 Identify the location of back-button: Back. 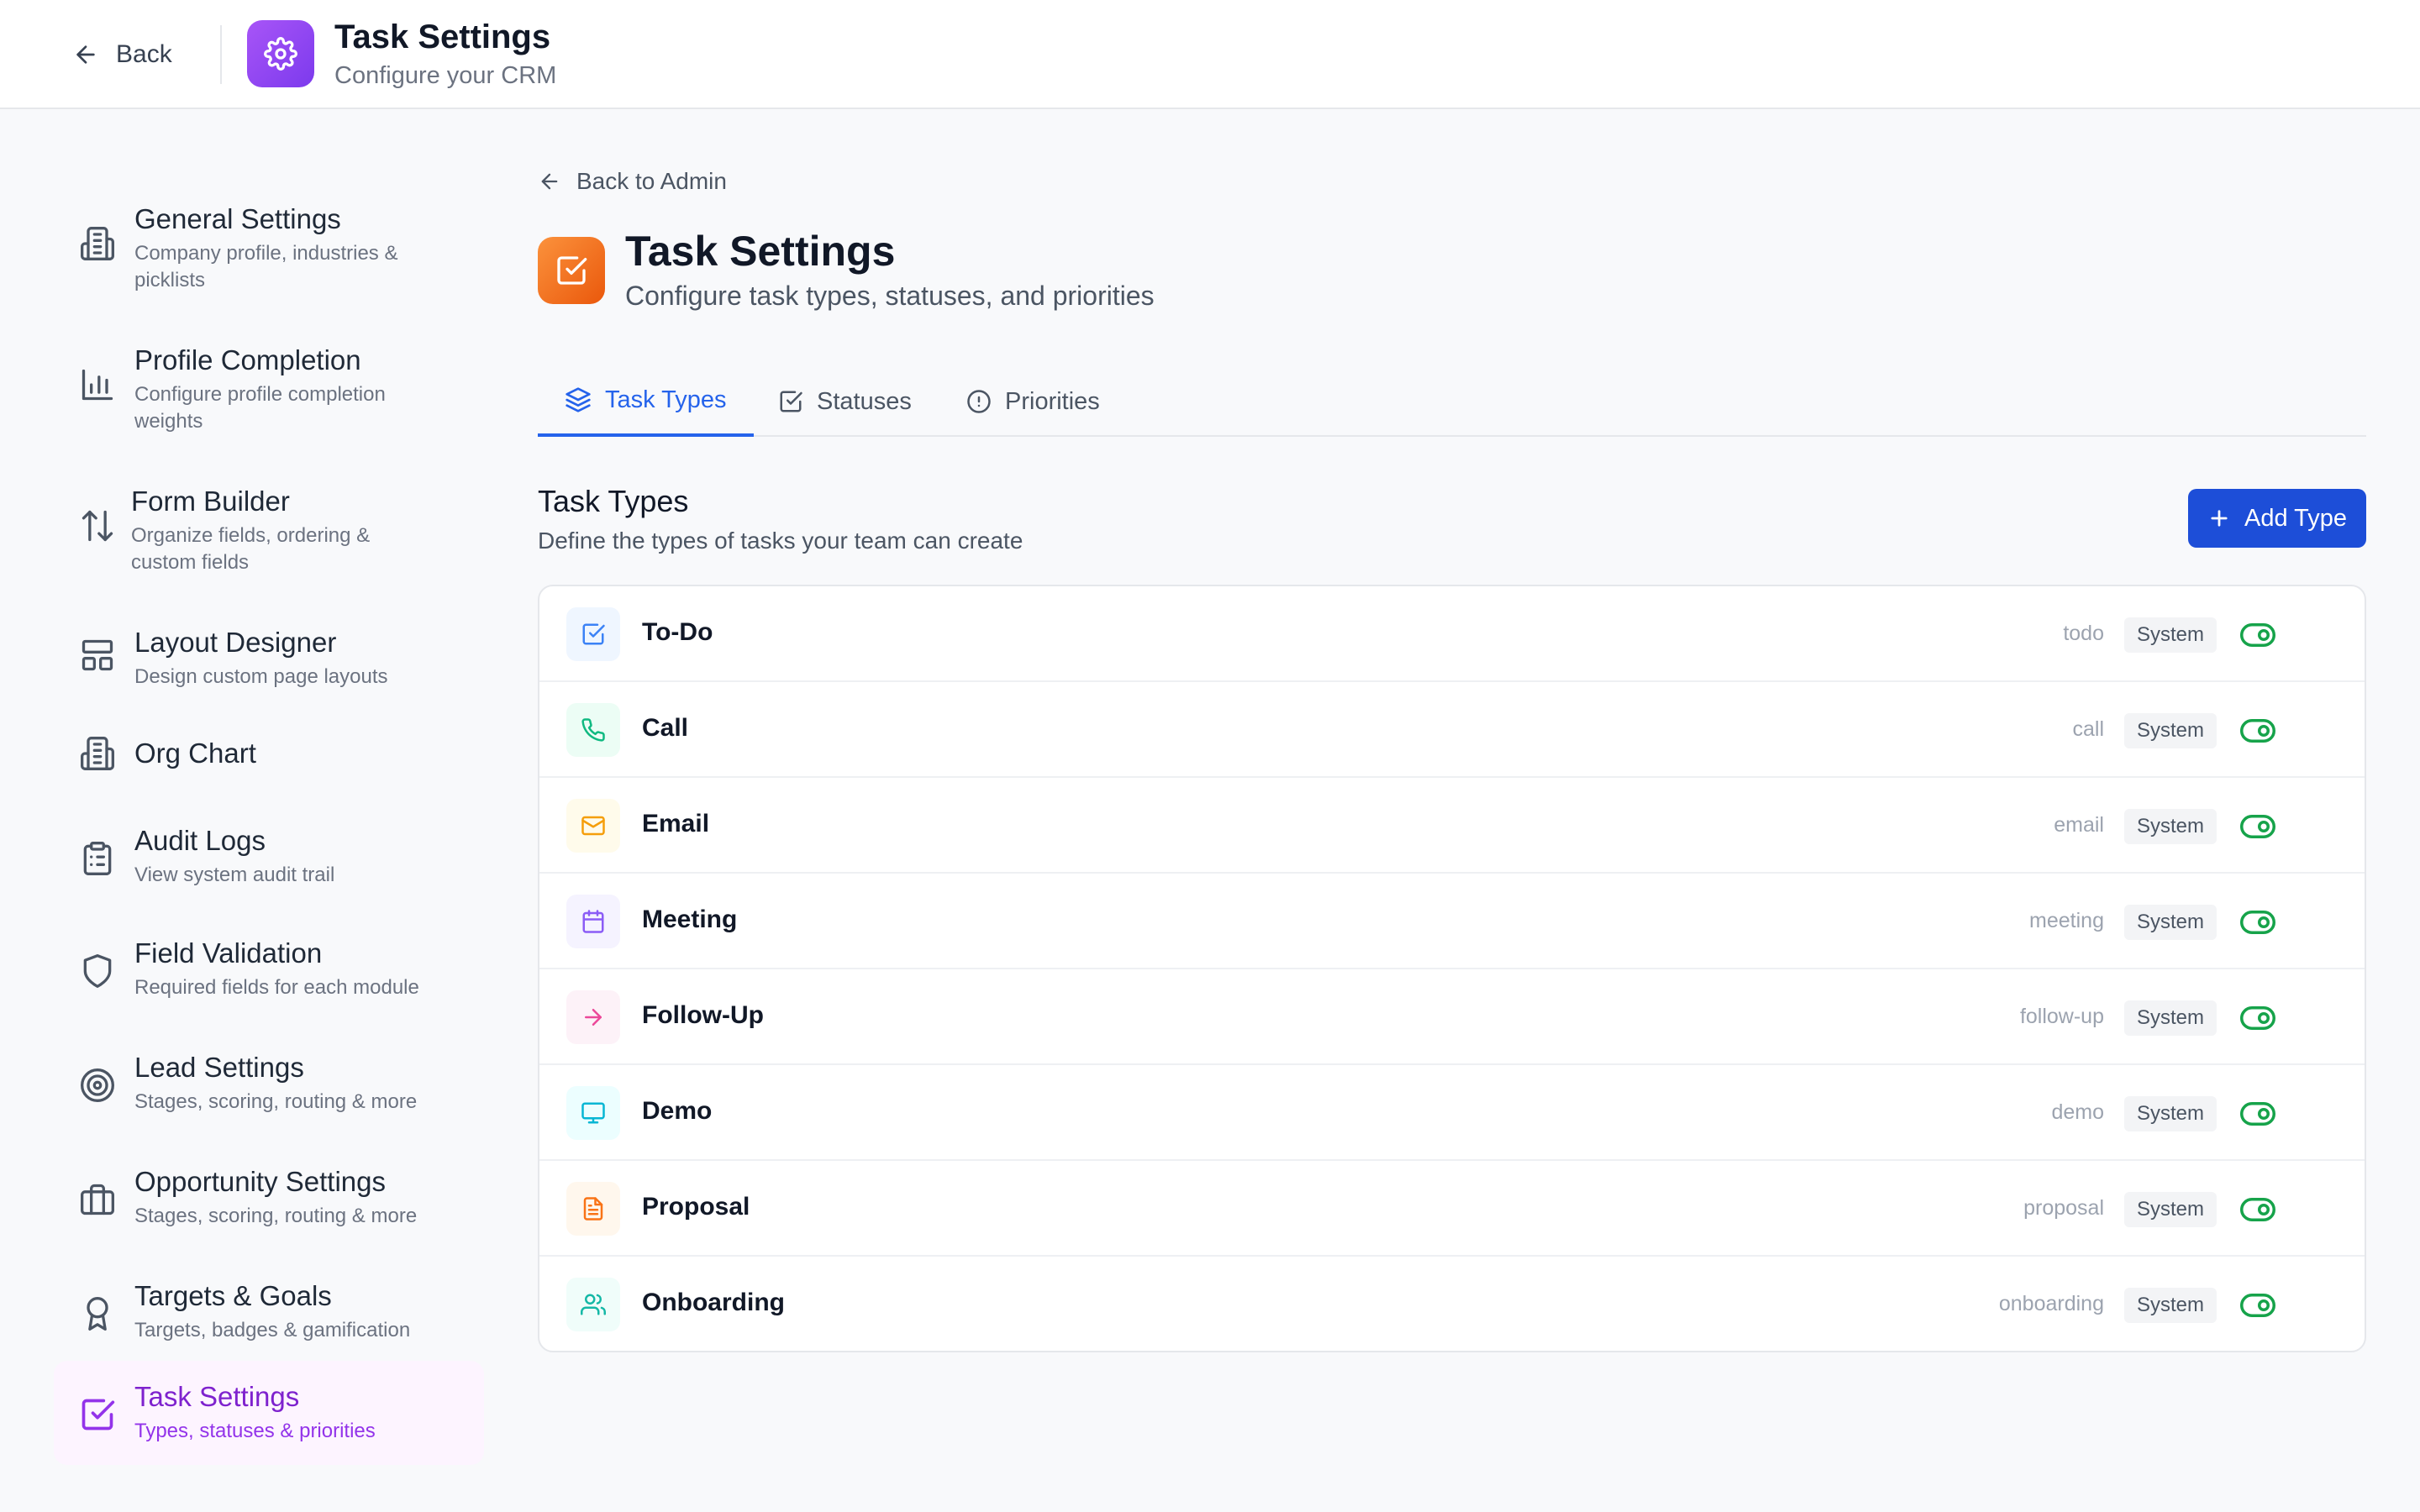
(122, 54).